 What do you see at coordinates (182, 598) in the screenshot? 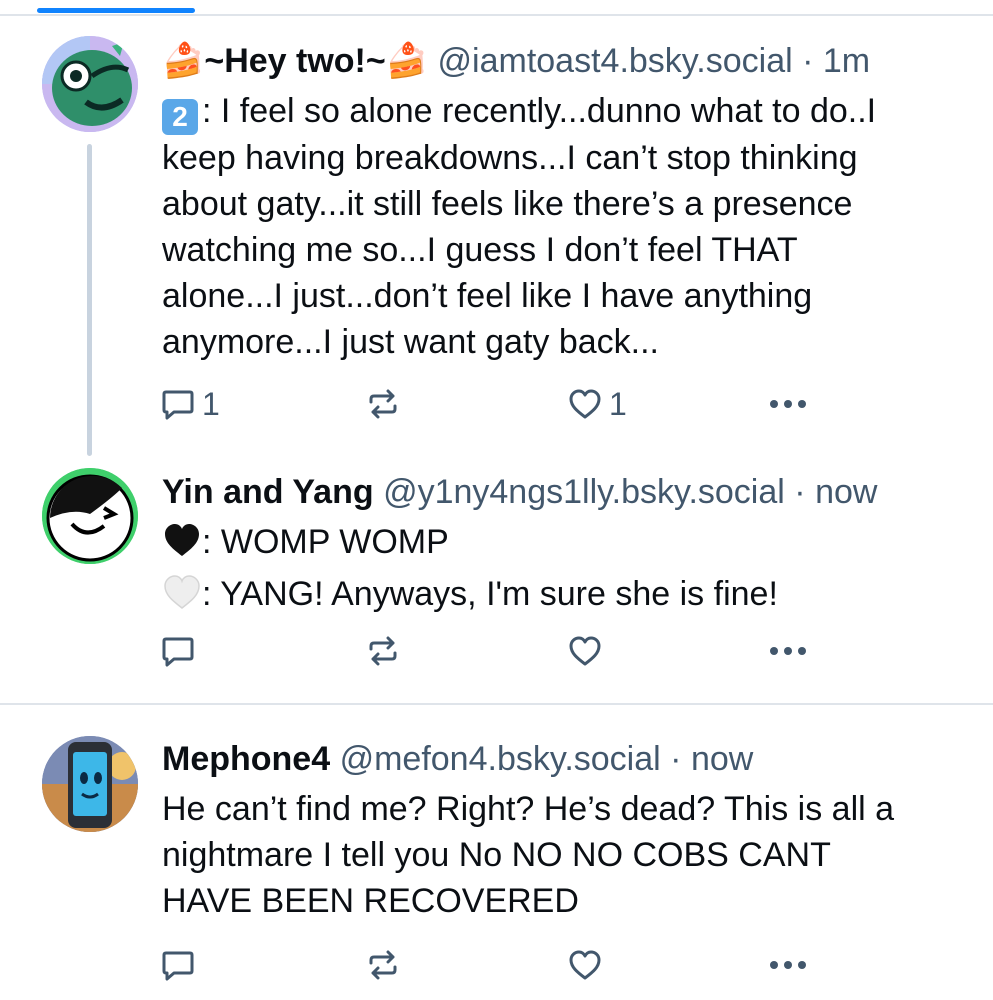
I see `white-heart-emoji` at bounding box center [182, 598].